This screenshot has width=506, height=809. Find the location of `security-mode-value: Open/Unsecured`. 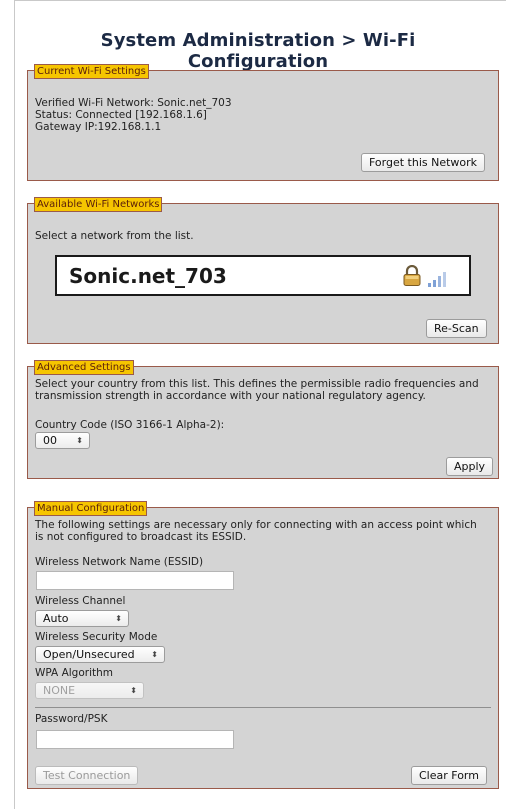

security-mode-value: Open/Unsecured is located at coordinates (89, 654).